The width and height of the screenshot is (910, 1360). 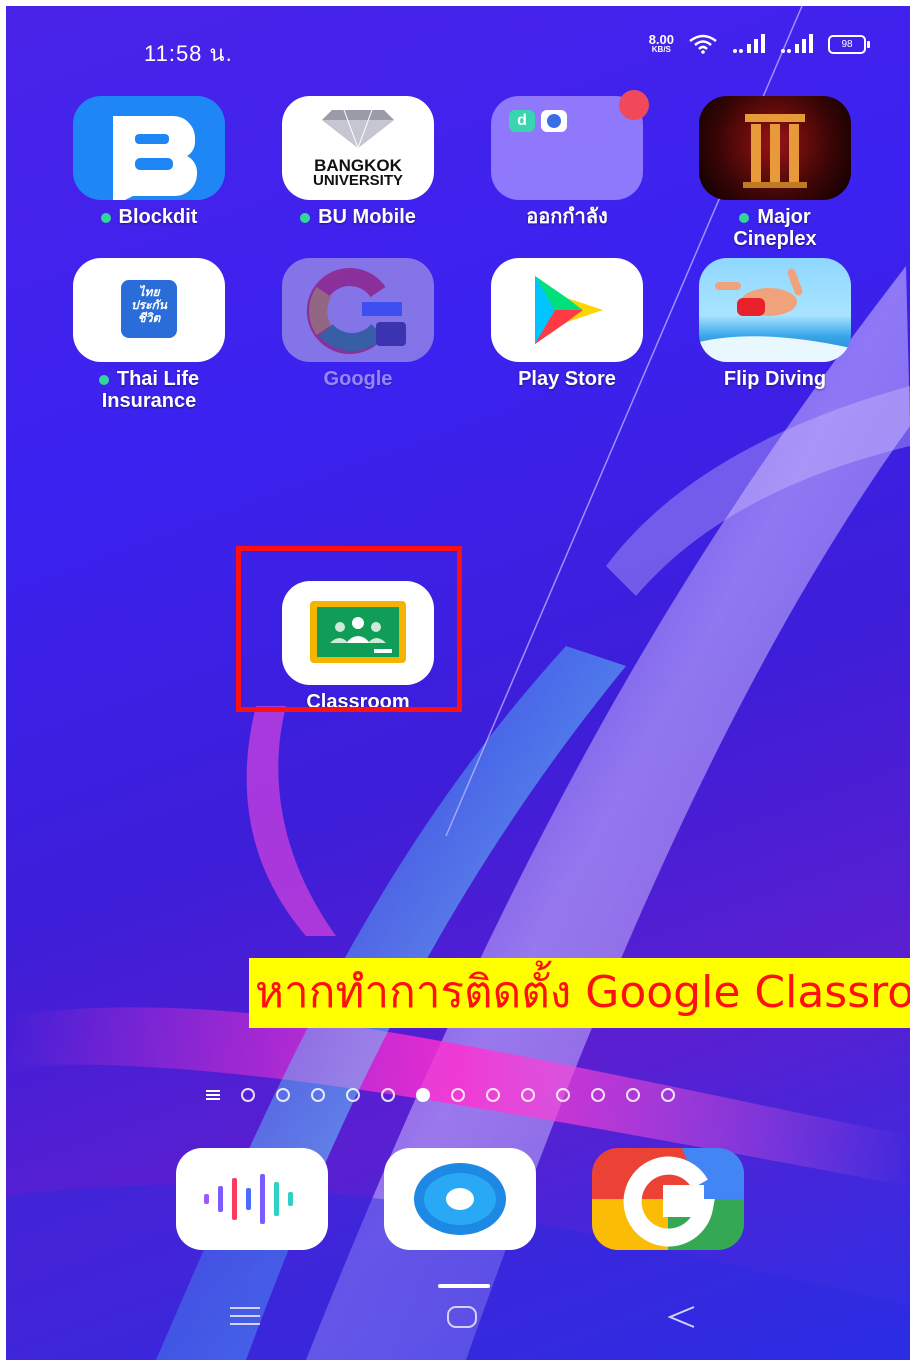 I want to click on home-nav-icon, so click(x=462, y=1317).